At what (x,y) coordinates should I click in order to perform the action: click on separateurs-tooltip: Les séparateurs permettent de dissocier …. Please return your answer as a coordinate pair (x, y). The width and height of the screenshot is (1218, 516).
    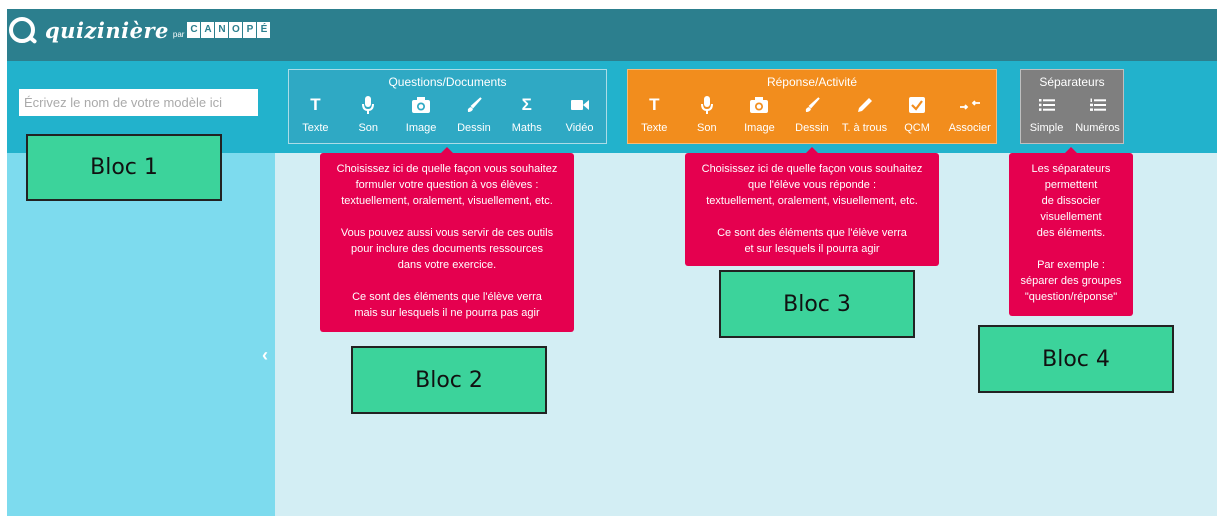
    Looking at the image, I should click on (1071, 231).